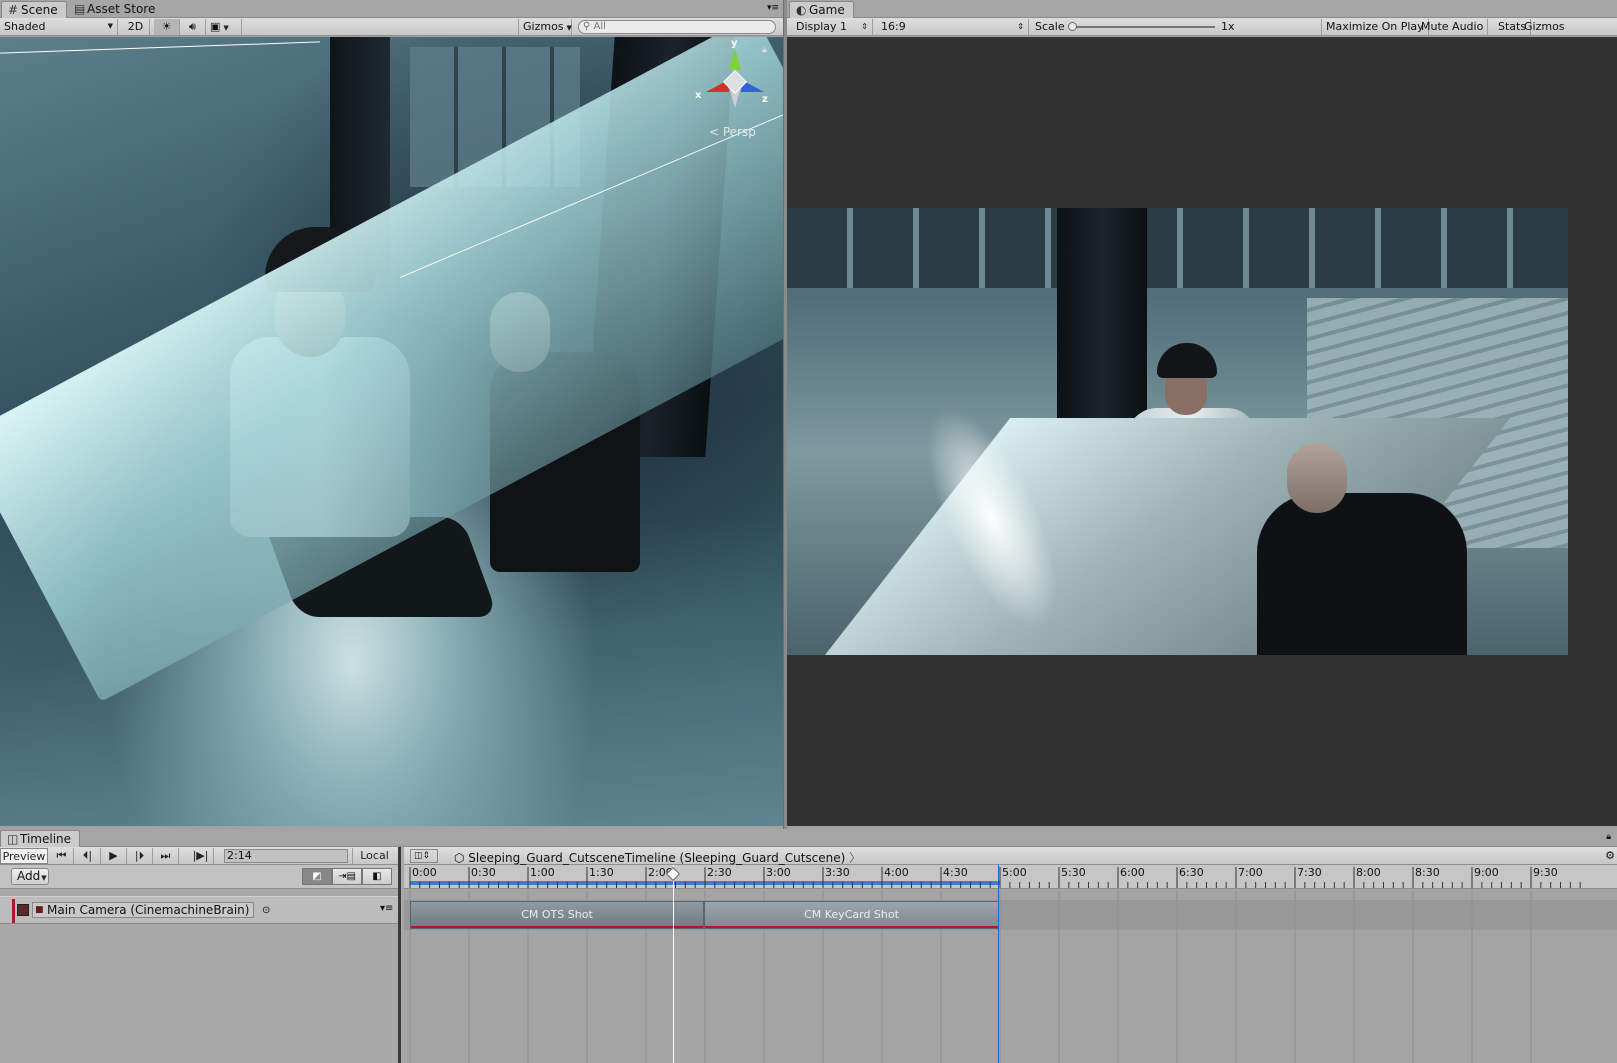  I want to click on ruler-label: 9:00, so click(1486, 872).